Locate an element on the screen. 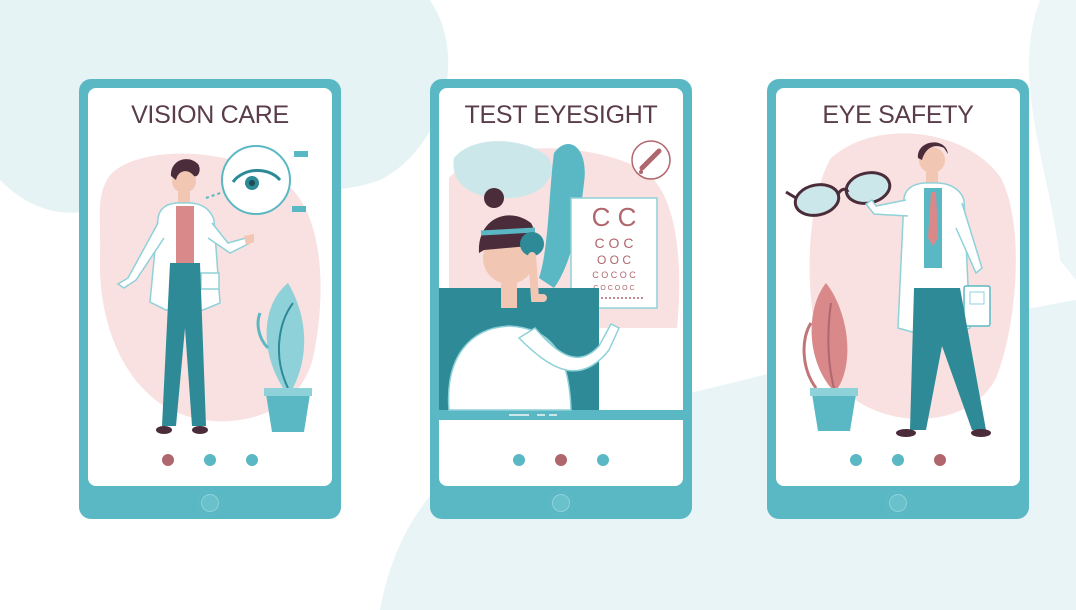  phone-screen: EYE SAFETY is located at coordinates (898, 287).